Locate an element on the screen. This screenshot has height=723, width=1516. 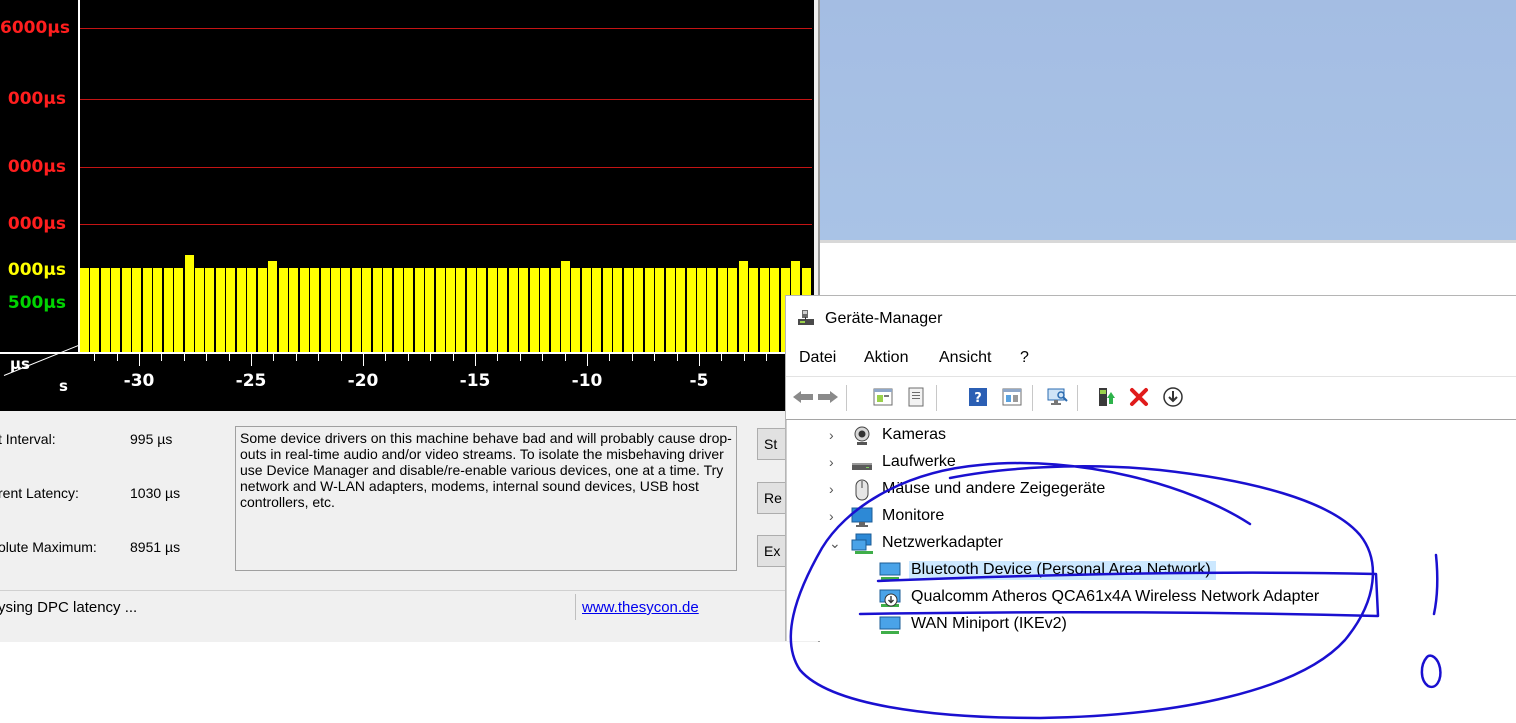
tree-item-maeuse: › Mäuse und andere Zeigegeräte is located at coordinates (1151, 490).